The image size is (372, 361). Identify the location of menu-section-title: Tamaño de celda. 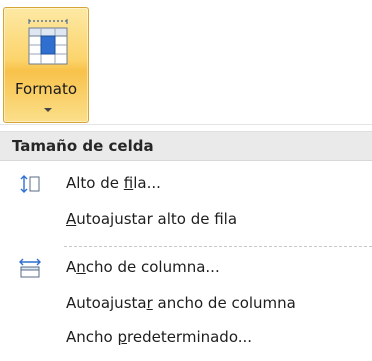
(83, 146).